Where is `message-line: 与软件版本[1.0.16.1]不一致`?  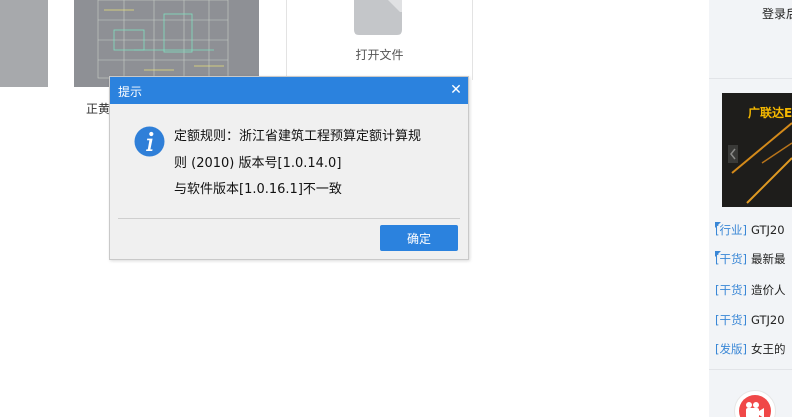
message-line: 与软件版本[1.0.16.1]不一致 is located at coordinates (258, 189).